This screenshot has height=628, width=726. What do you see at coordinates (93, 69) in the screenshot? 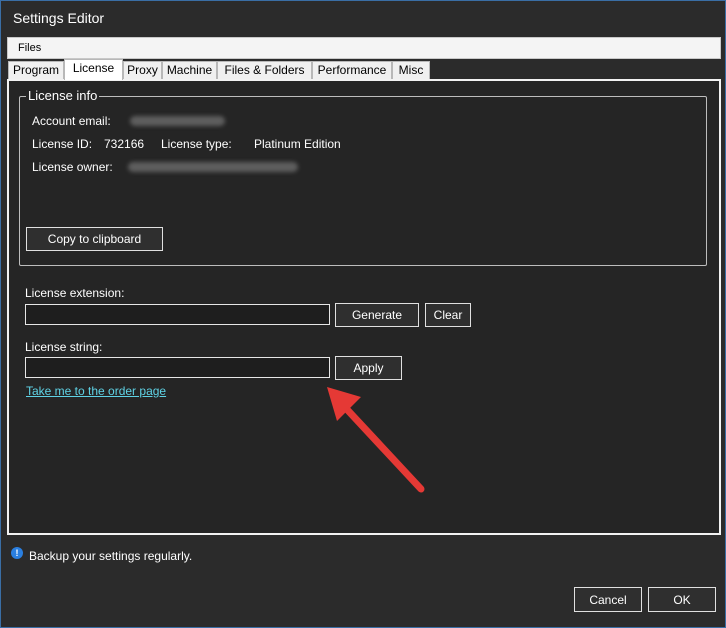
I see `tab-license: License` at bounding box center [93, 69].